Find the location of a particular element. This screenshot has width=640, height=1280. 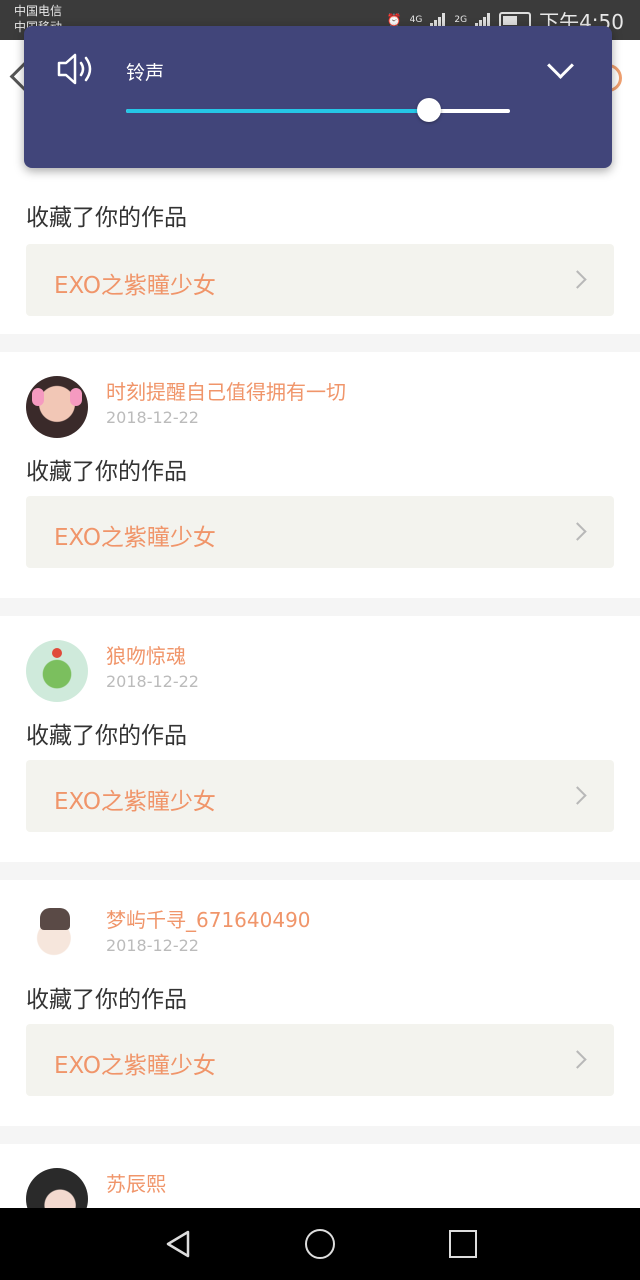

nav-back-icon is located at coordinates (178, 1244).